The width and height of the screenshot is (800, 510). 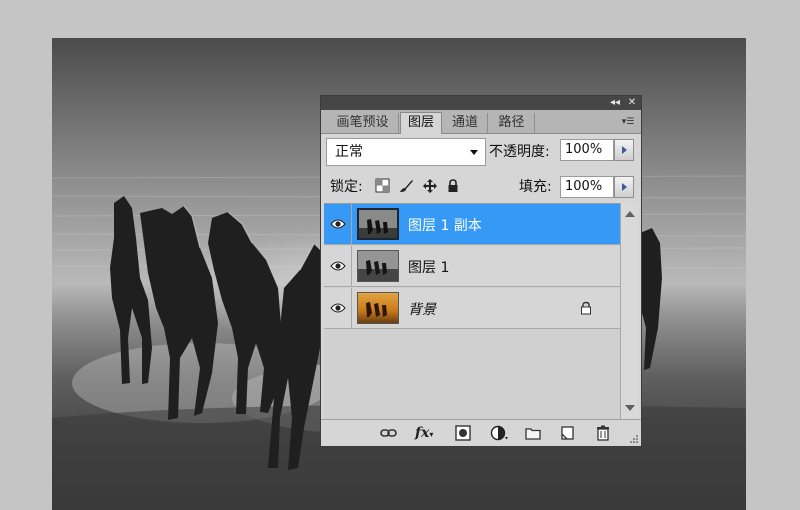 What do you see at coordinates (474, 152) in the screenshot?
I see `chevron-down-icon` at bounding box center [474, 152].